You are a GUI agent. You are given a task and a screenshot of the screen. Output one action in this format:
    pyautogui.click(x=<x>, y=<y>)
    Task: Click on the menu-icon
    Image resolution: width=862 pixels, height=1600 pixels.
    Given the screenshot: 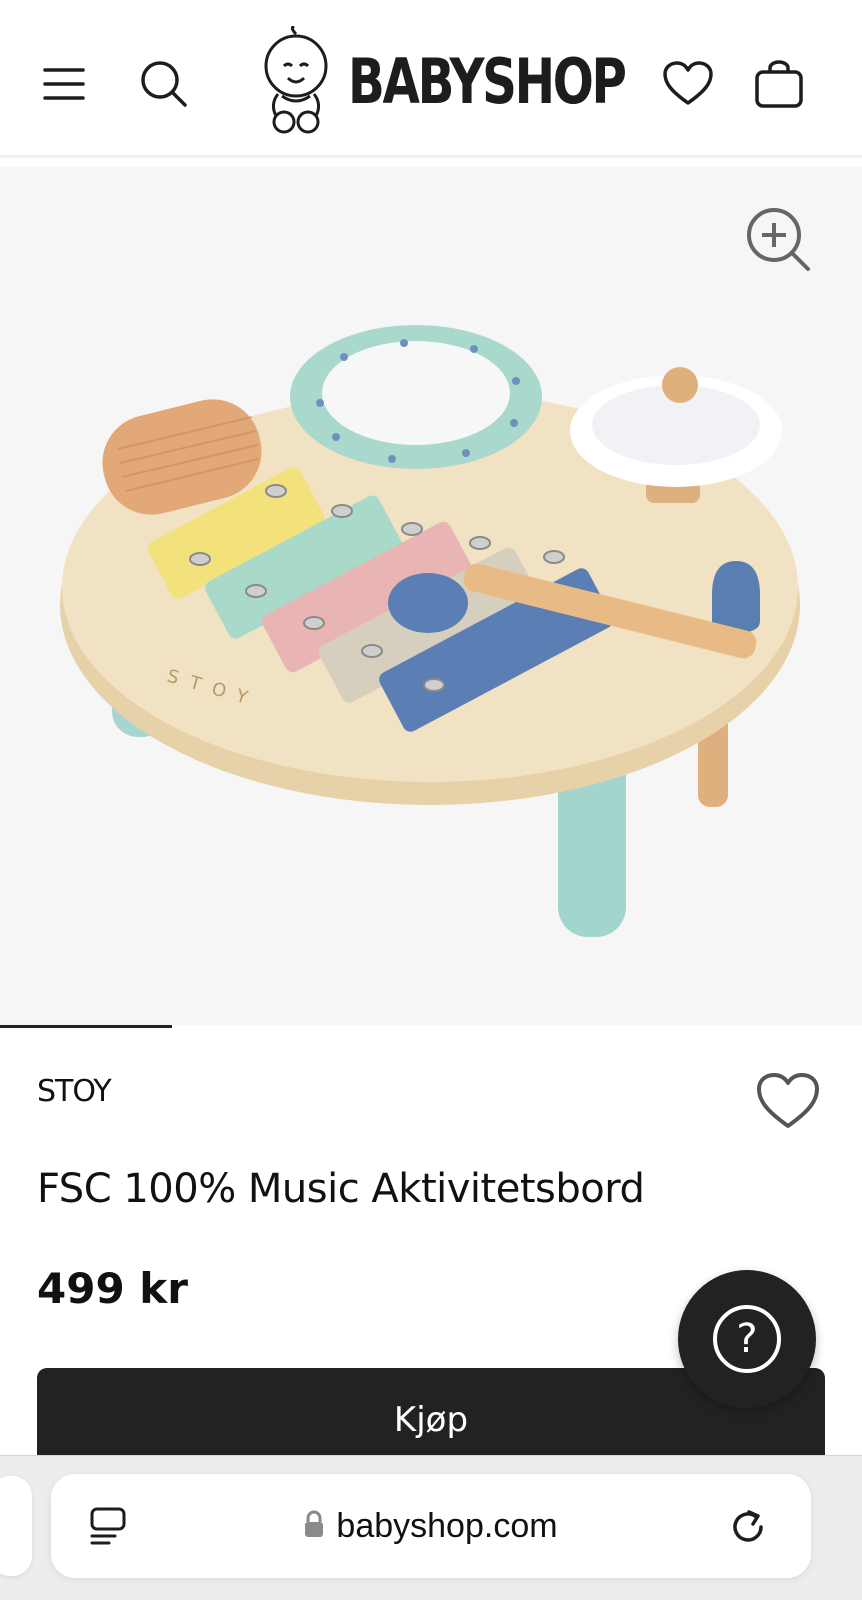 What is the action you would take?
    pyautogui.click(x=64, y=84)
    